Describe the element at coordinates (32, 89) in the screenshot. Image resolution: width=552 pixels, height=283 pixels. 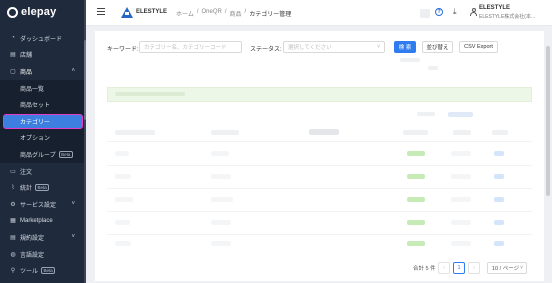
I see `sidebar-item-label: 商品一覧` at that location.